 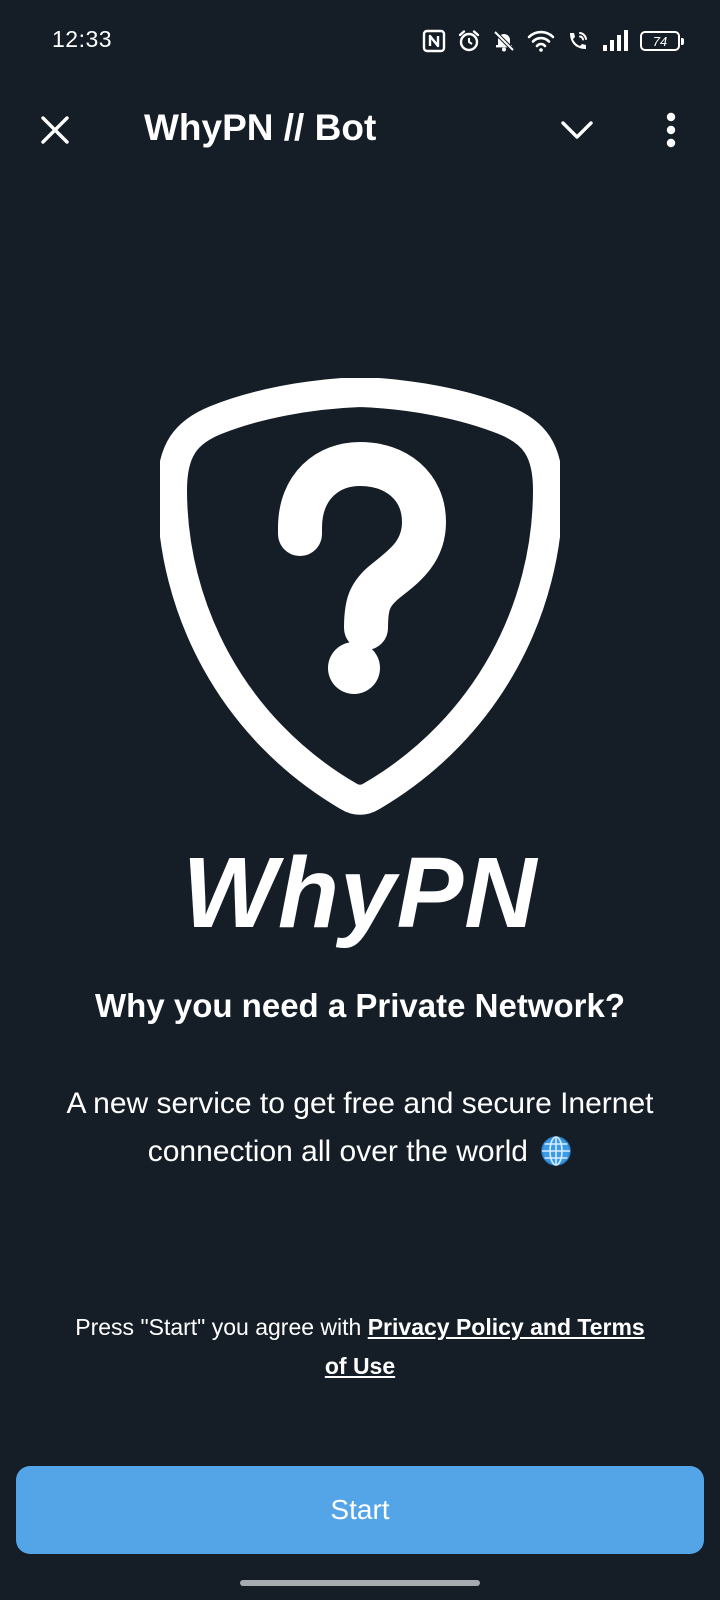 I want to click on status-icons: 74, so click(x=553, y=41).